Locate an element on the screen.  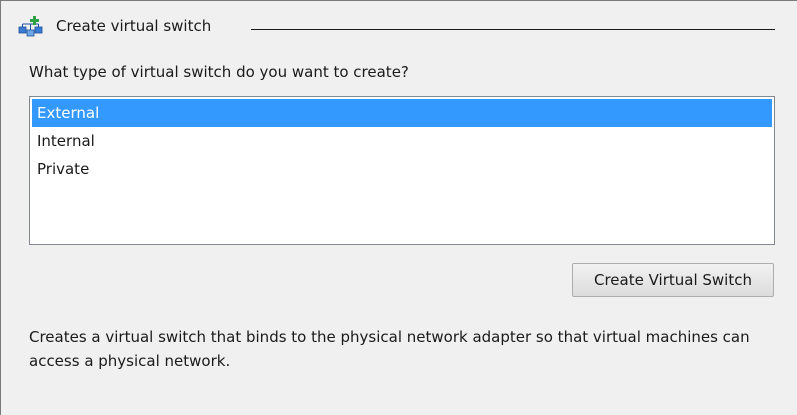
list-item-private: Private is located at coordinates (402, 169).